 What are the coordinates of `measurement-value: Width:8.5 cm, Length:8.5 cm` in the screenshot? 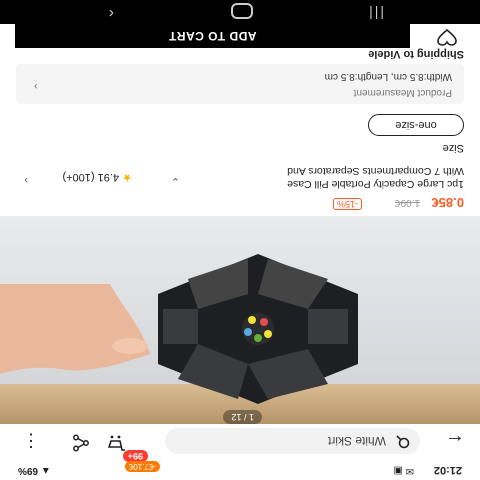 It's located at (388, 76).